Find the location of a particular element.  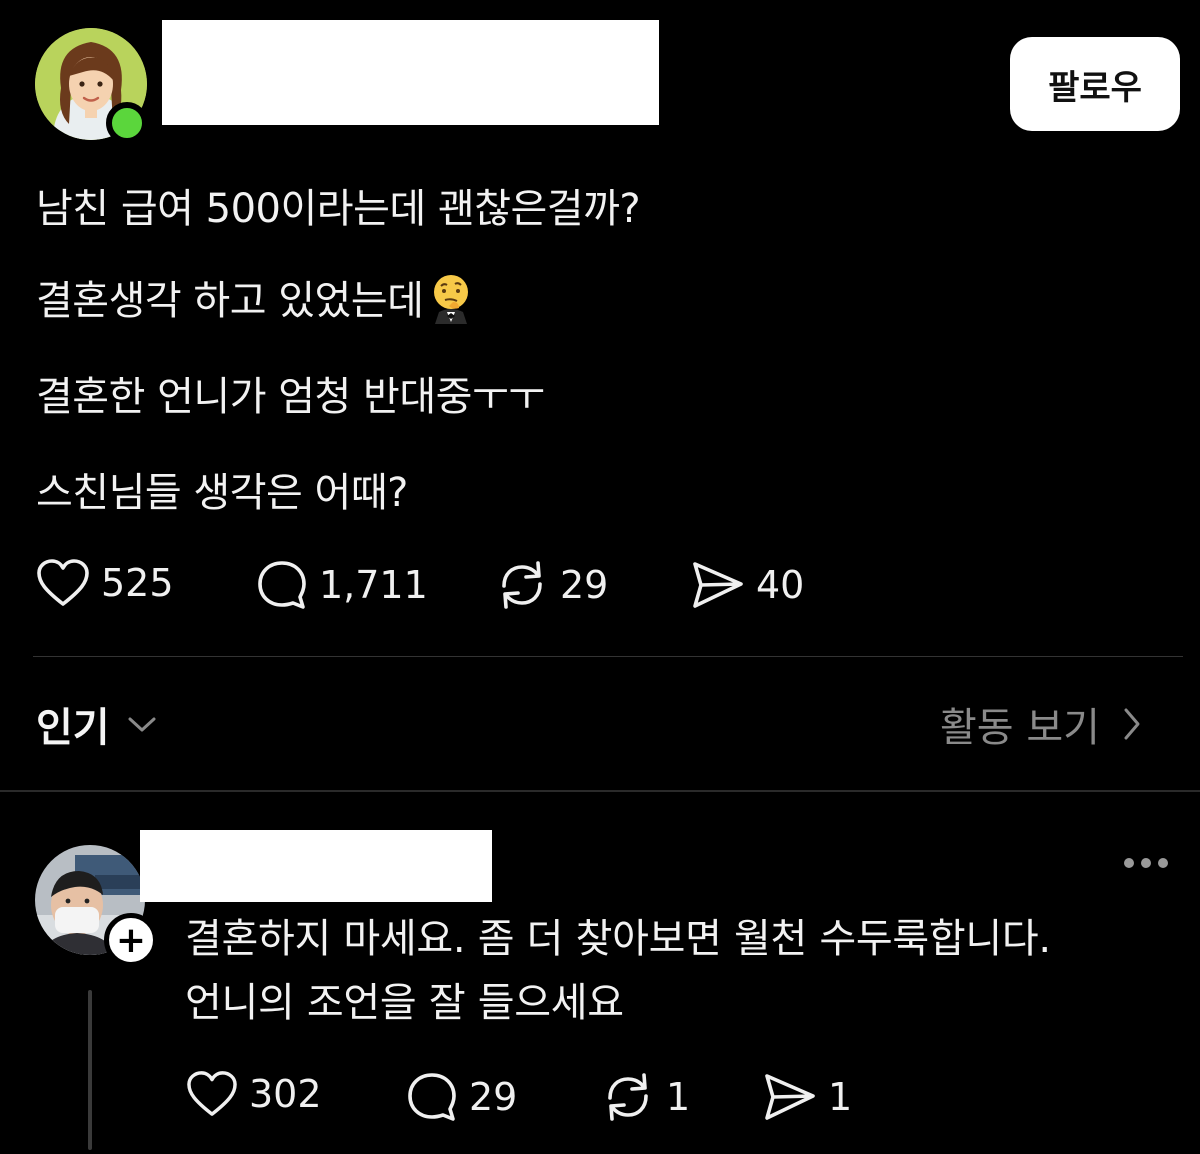

post-text-line-2-wrap: 결혼생각 하고 있었는데 is located at coordinates (254, 297).